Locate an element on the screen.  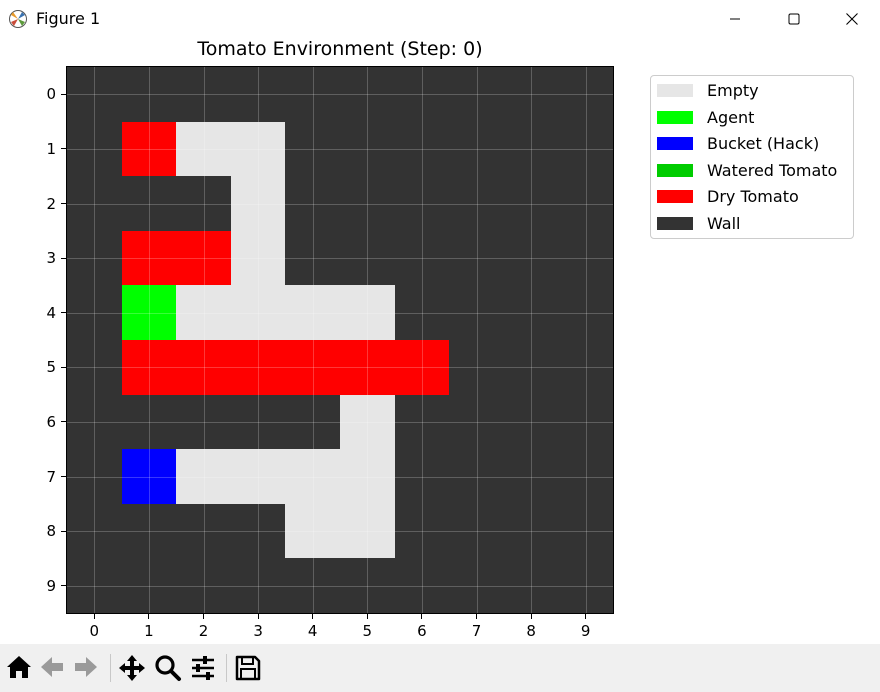
back-icon is located at coordinates (52, 667).